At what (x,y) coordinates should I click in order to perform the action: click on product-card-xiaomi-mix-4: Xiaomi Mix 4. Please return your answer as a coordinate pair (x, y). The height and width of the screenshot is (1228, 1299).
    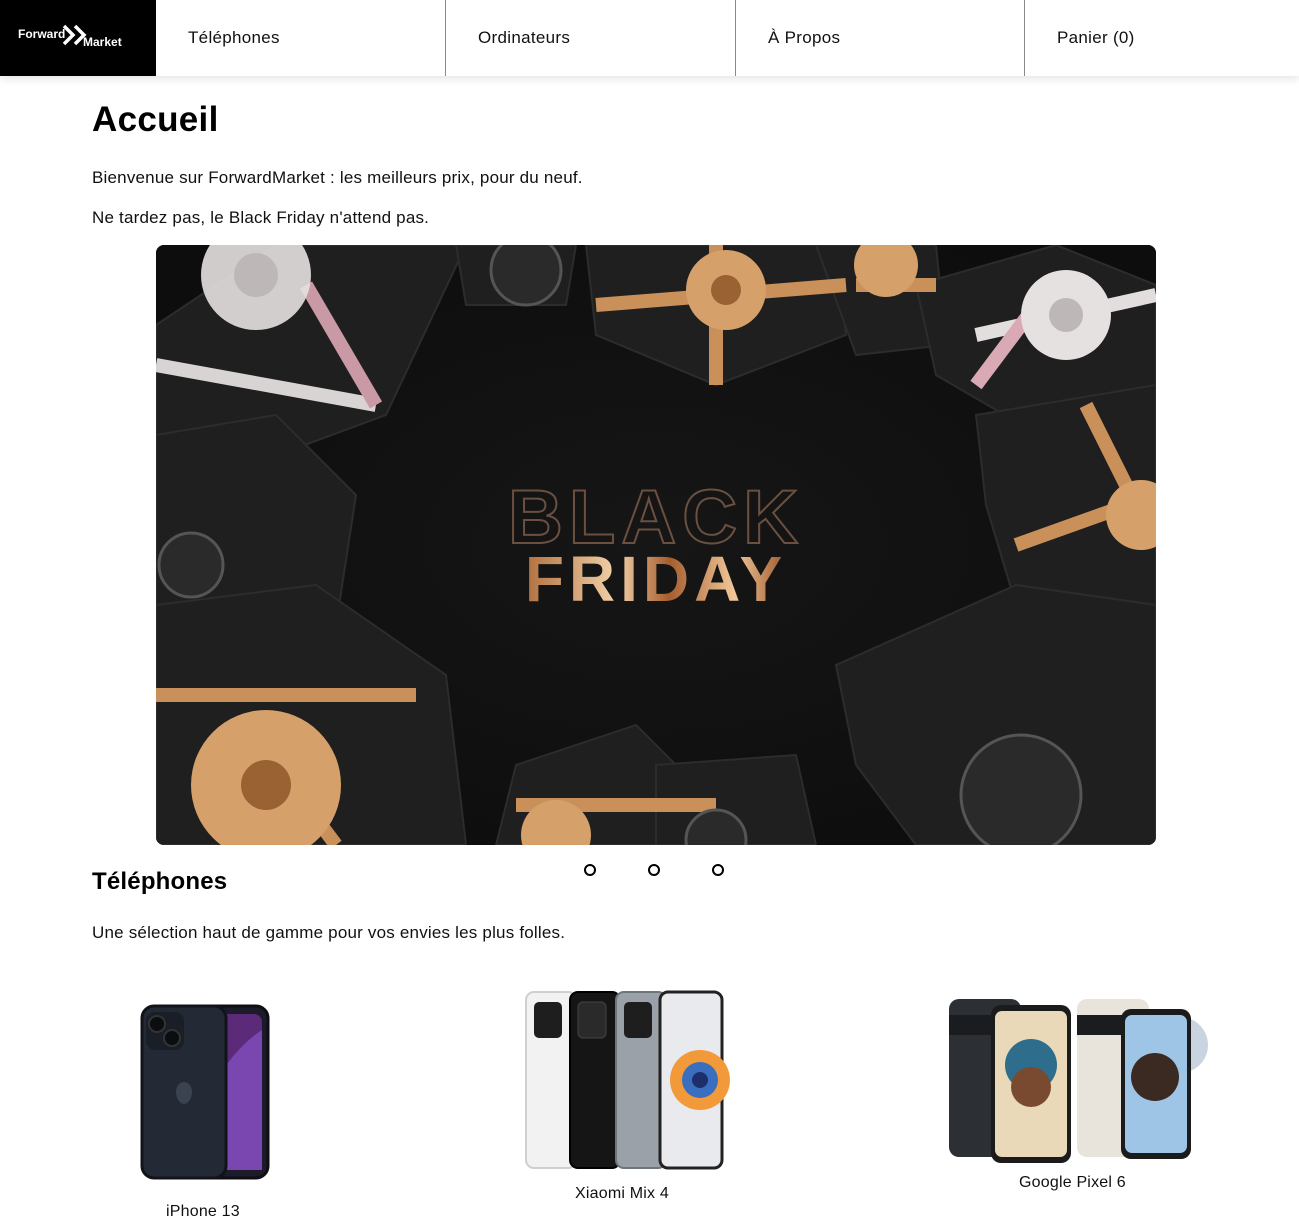
    Looking at the image, I should click on (625, 1098).